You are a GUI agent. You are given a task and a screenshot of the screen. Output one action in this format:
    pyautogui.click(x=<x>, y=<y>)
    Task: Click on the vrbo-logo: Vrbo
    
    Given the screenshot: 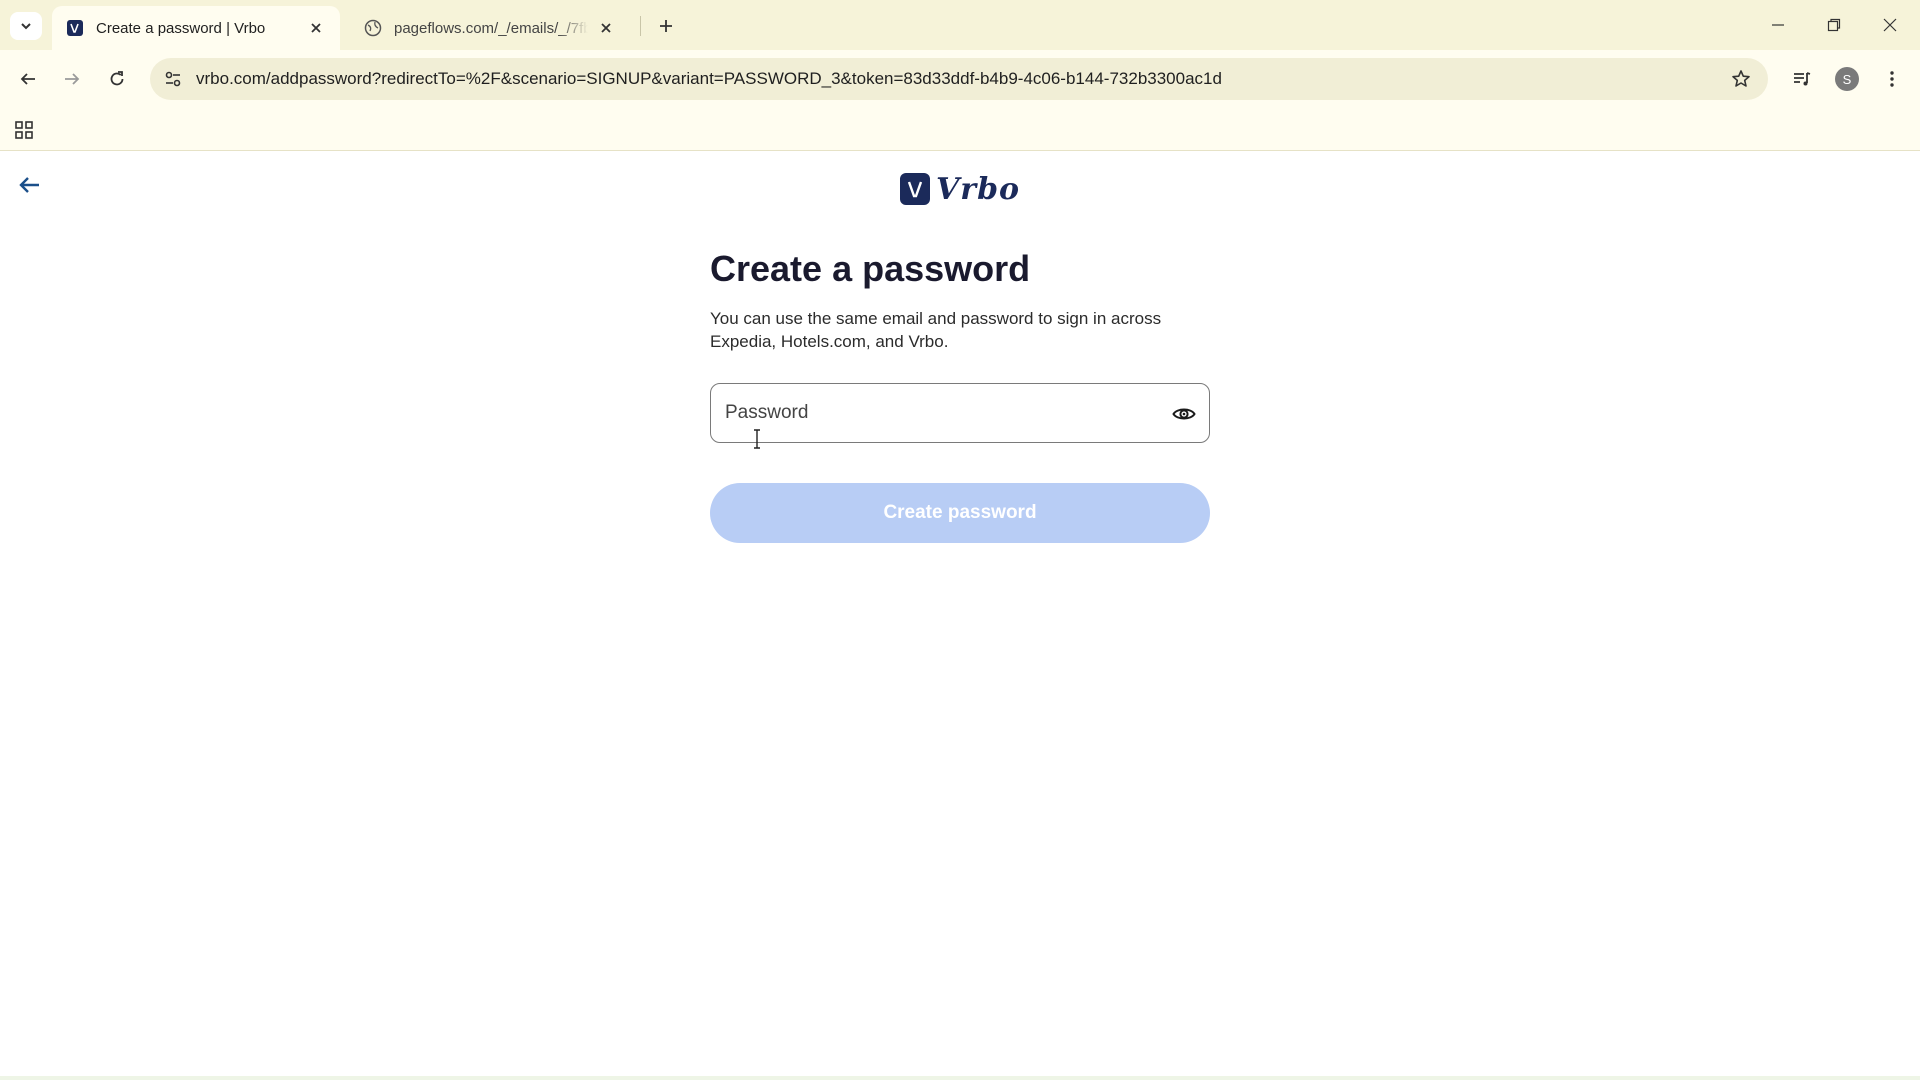 What is the action you would take?
    pyautogui.click(x=960, y=189)
    